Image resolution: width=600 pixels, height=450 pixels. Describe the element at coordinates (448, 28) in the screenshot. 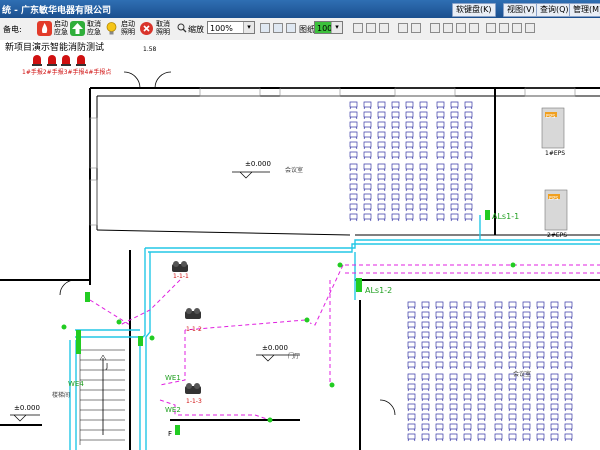

I see `flip-icon` at that location.